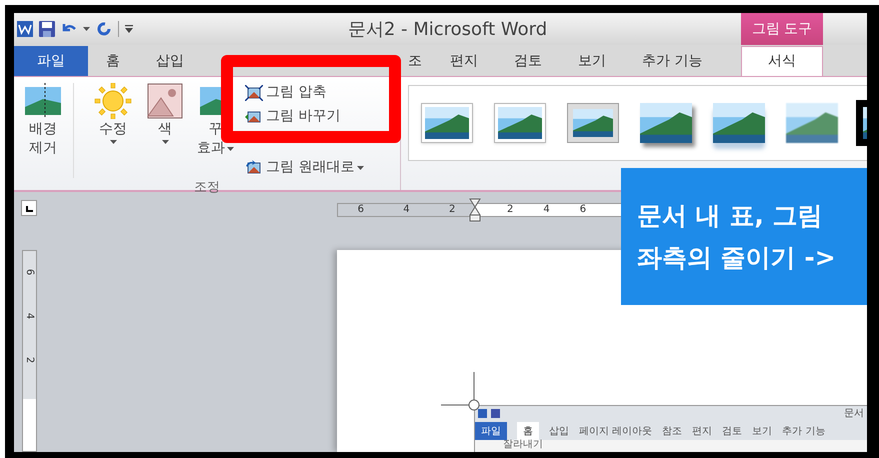  Describe the element at coordinates (129, 29) in the screenshot. I see `customize-menu-icon` at that location.